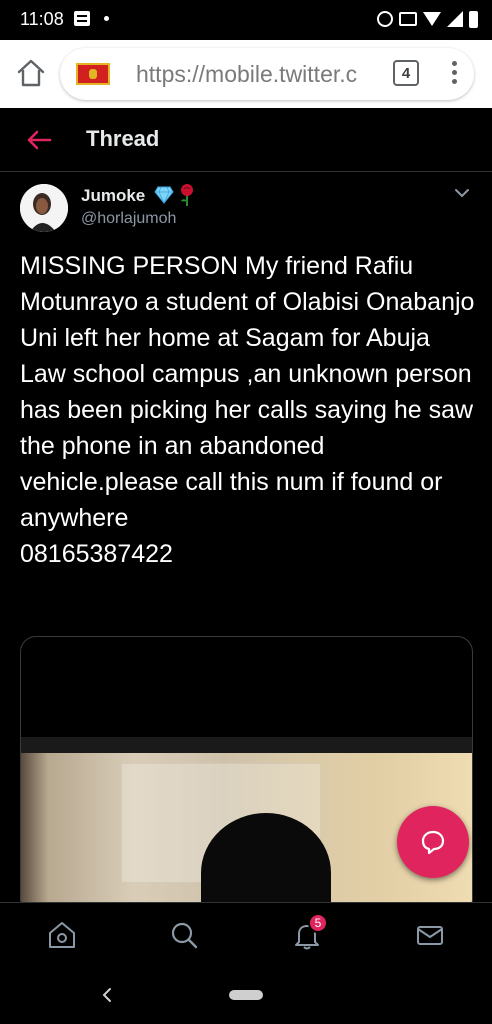 The width and height of the screenshot is (492, 1024). Describe the element at coordinates (39, 140) in the screenshot. I see `back-arrow-icon` at that location.